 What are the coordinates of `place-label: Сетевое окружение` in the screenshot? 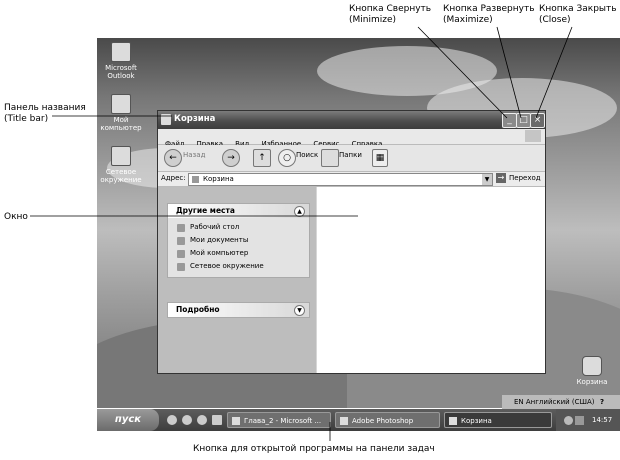 It's located at (227, 266).